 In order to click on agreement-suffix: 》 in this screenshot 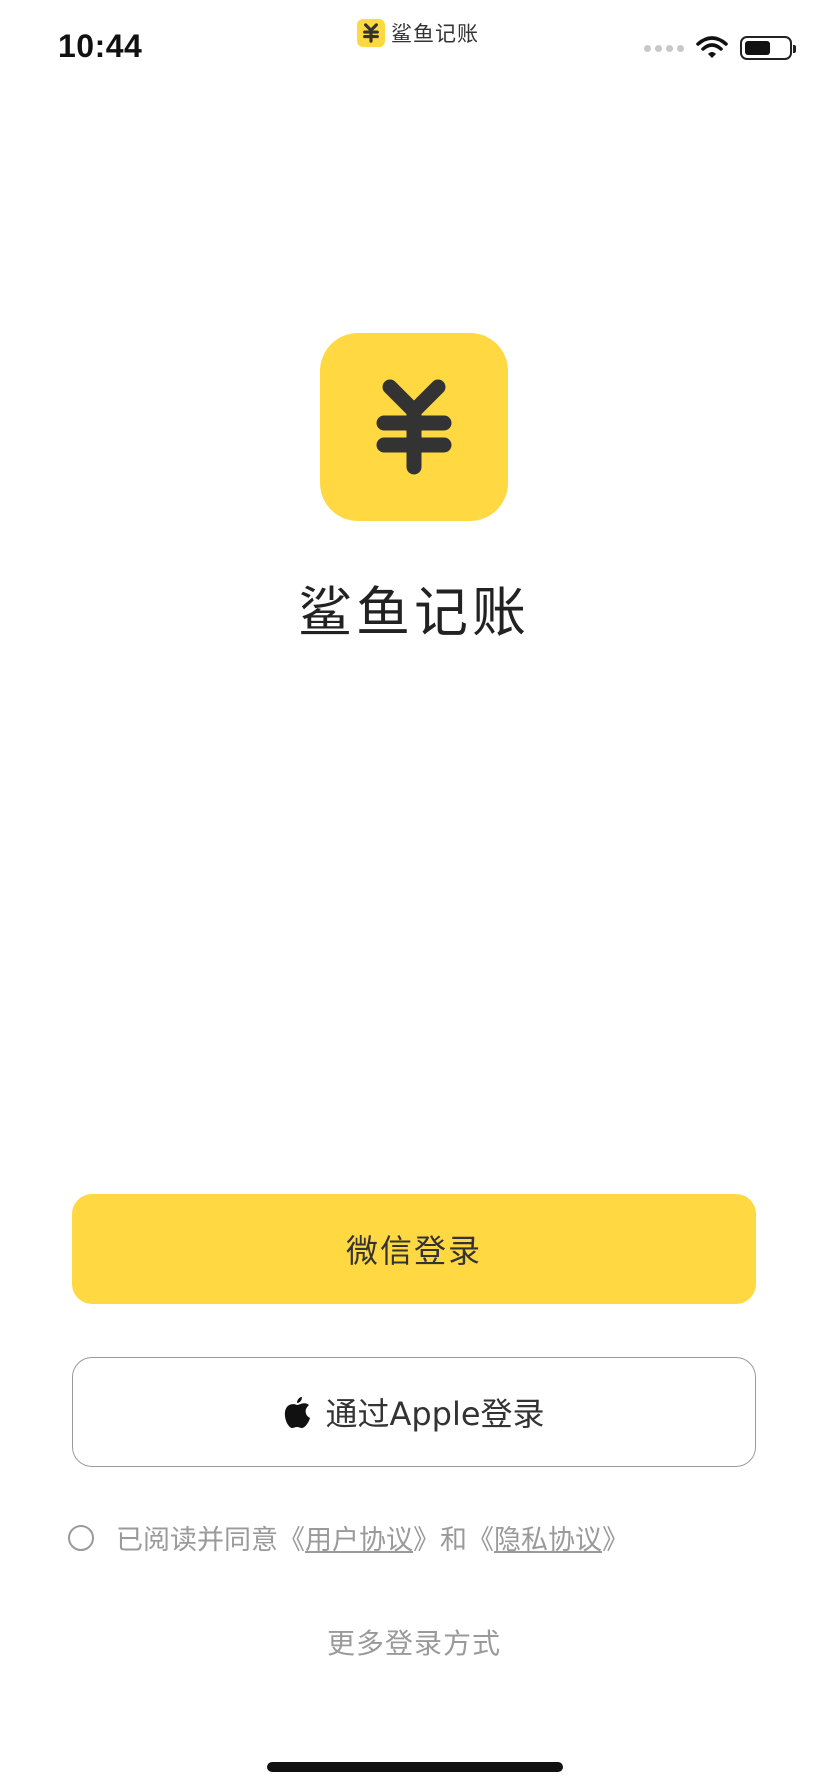, I will do `click(615, 1540)`.